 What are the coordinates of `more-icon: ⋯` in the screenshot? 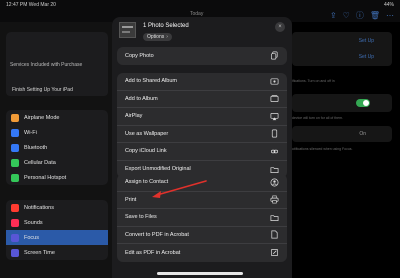 It's located at (390, 15).